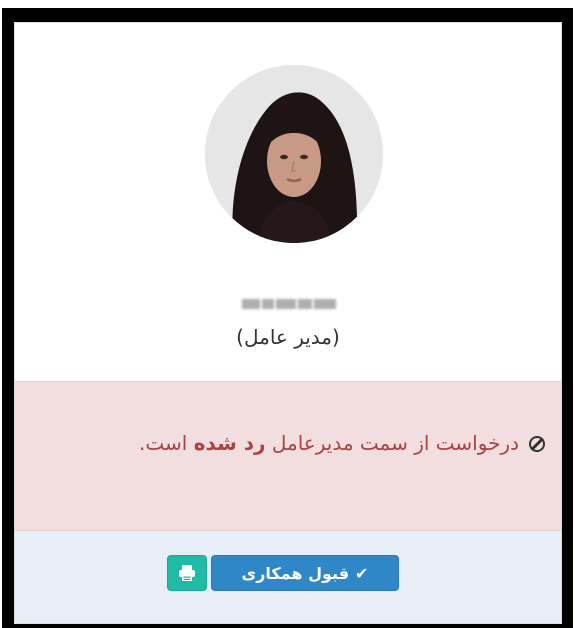 The height and width of the screenshot is (628, 575). Describe the element at coordinates (229, 443) in the screenshot. I see `alert-status-rejected: رد شده` at that location.